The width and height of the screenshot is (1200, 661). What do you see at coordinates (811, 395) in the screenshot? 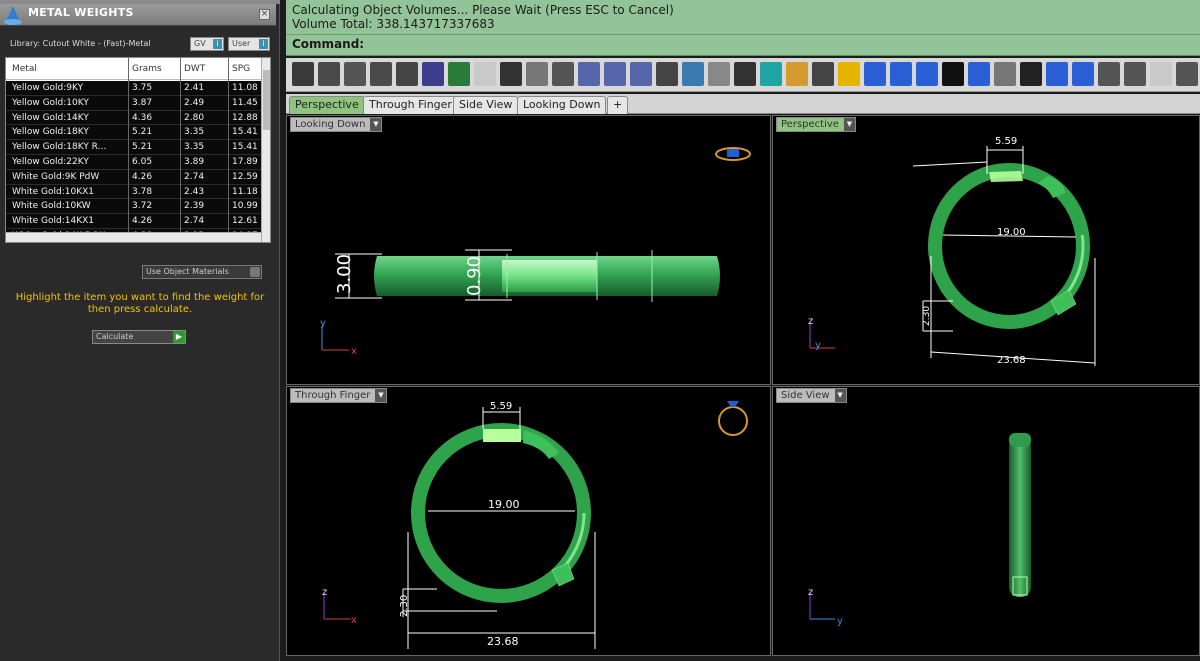
I see `viewport-label-side-view: Side View ▼` at bounding box center [811, 395].